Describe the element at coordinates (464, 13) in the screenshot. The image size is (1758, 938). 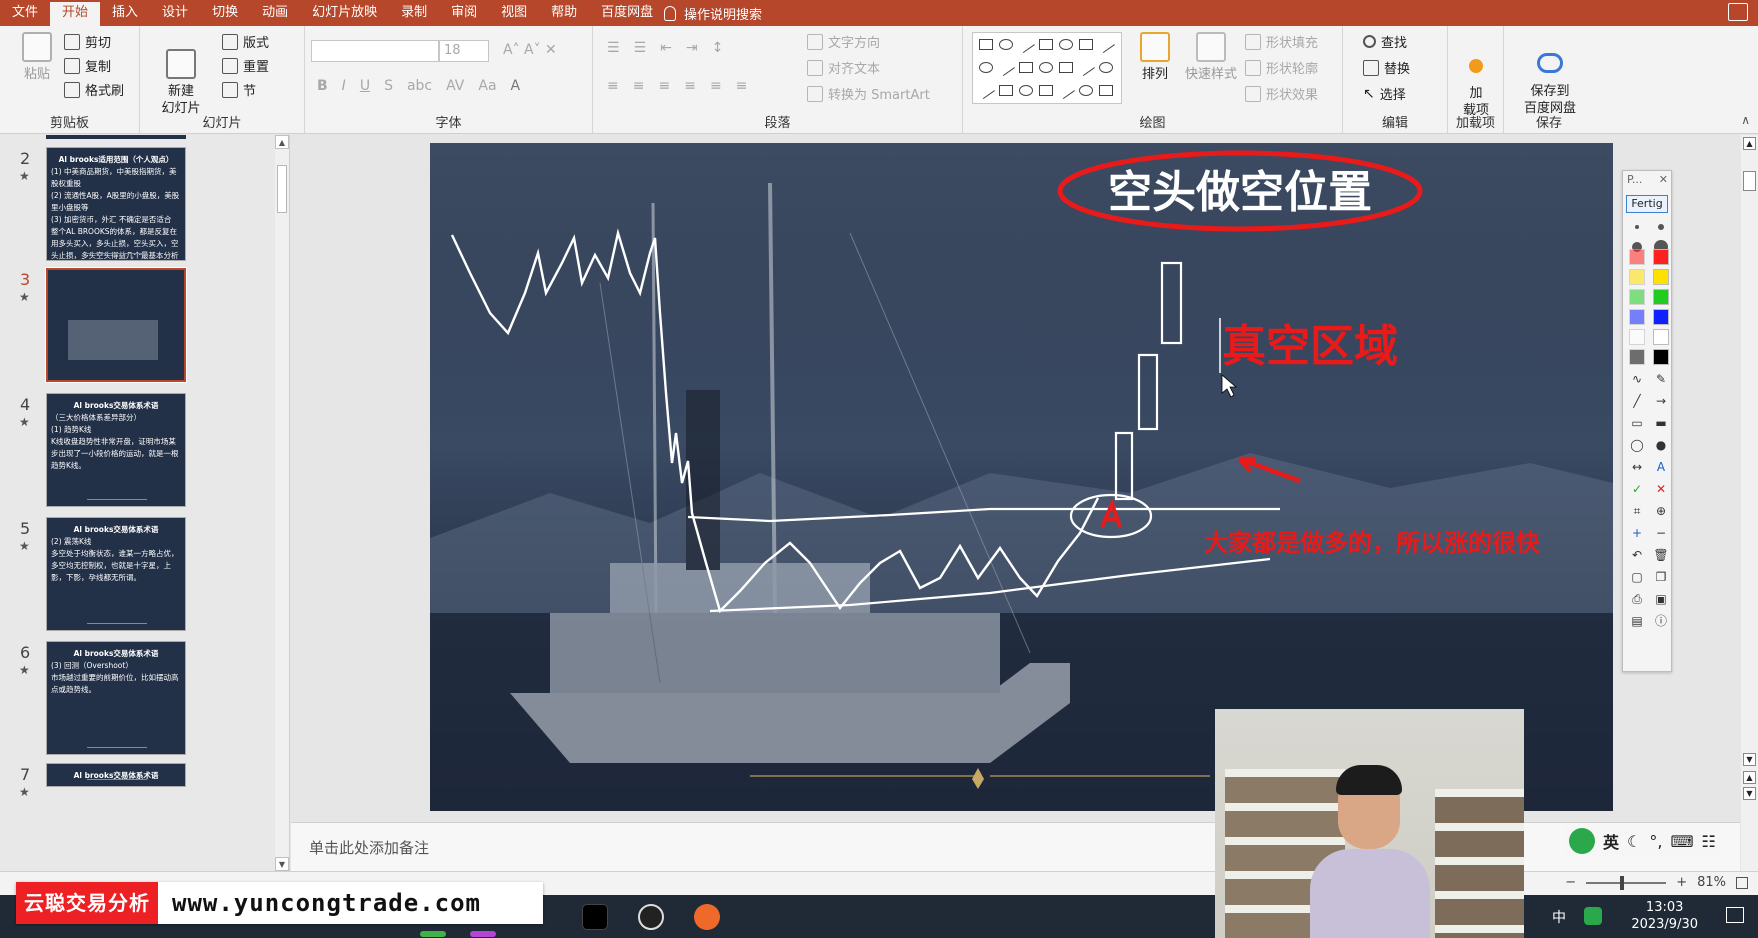
I see `menu-tab: 审阅` at that location.